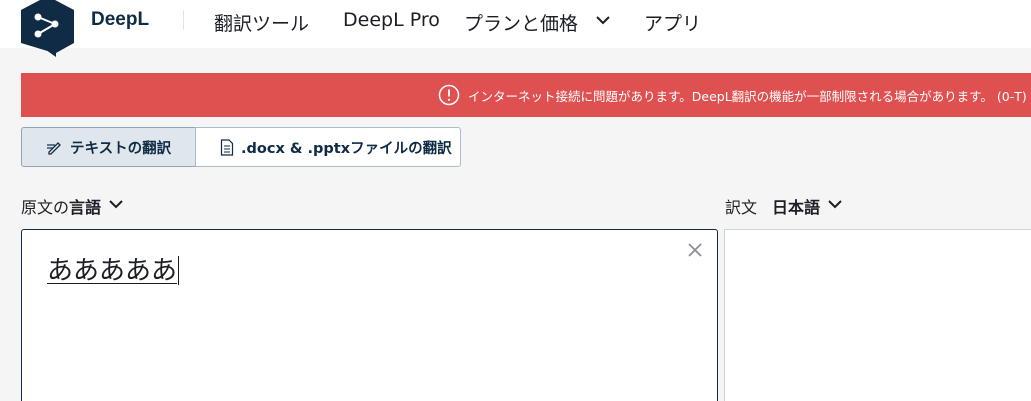 This screenshot has height=401, width=1031. I want to click on target-text-panel, so click(877, 315).